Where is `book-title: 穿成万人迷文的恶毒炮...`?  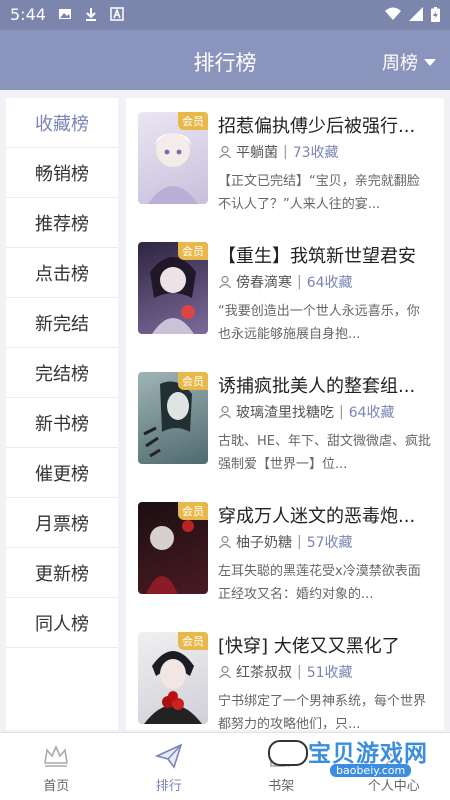
book-title: 穿成万人迷文的恶毒炮... is located at coordinates (327, 515).